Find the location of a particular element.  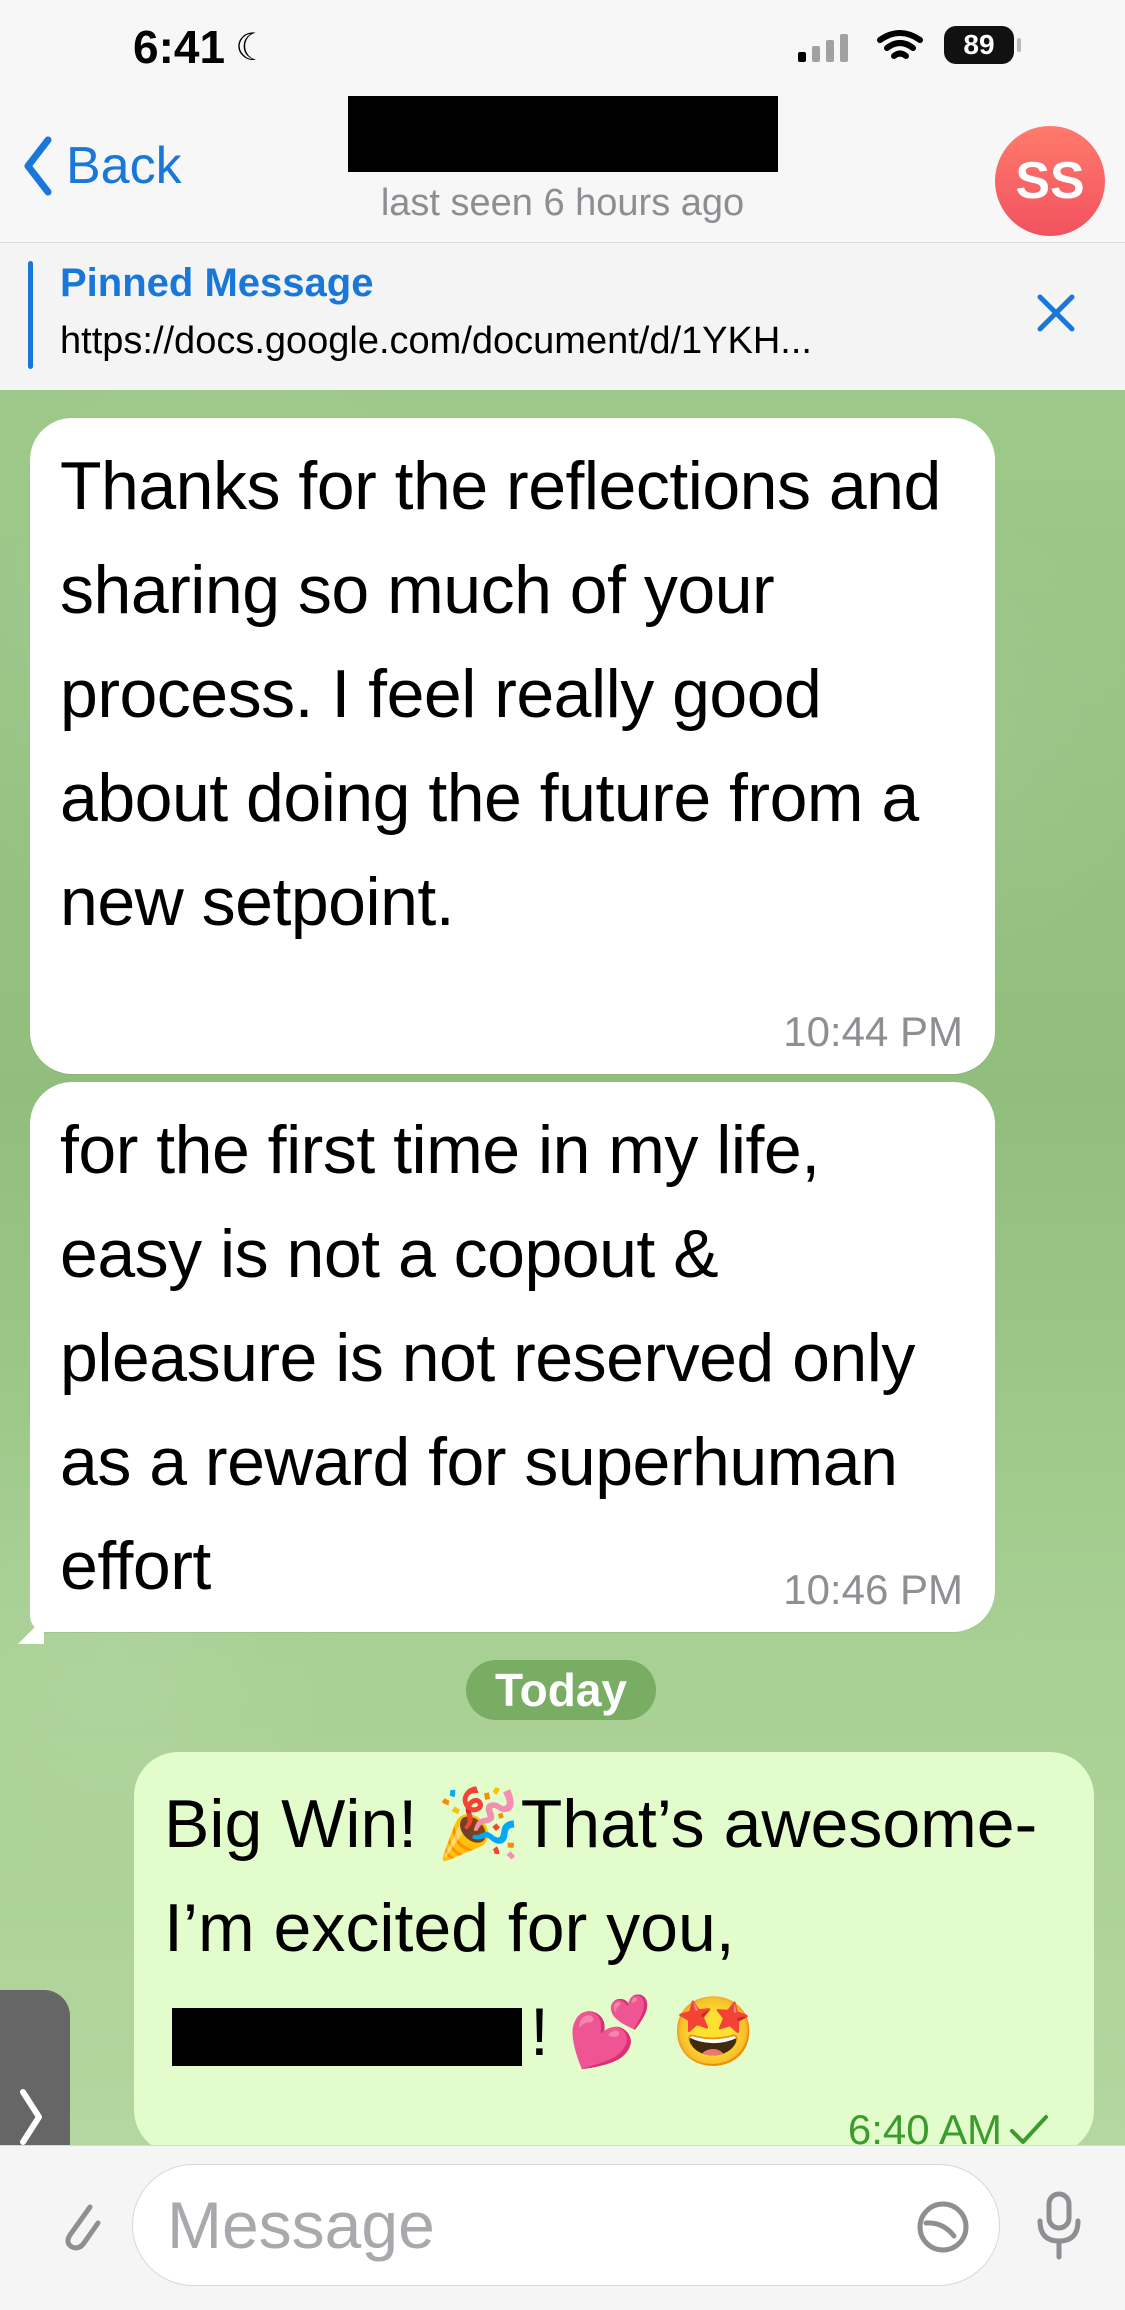

contact-name-redaction is located at coordinates (563, 134).